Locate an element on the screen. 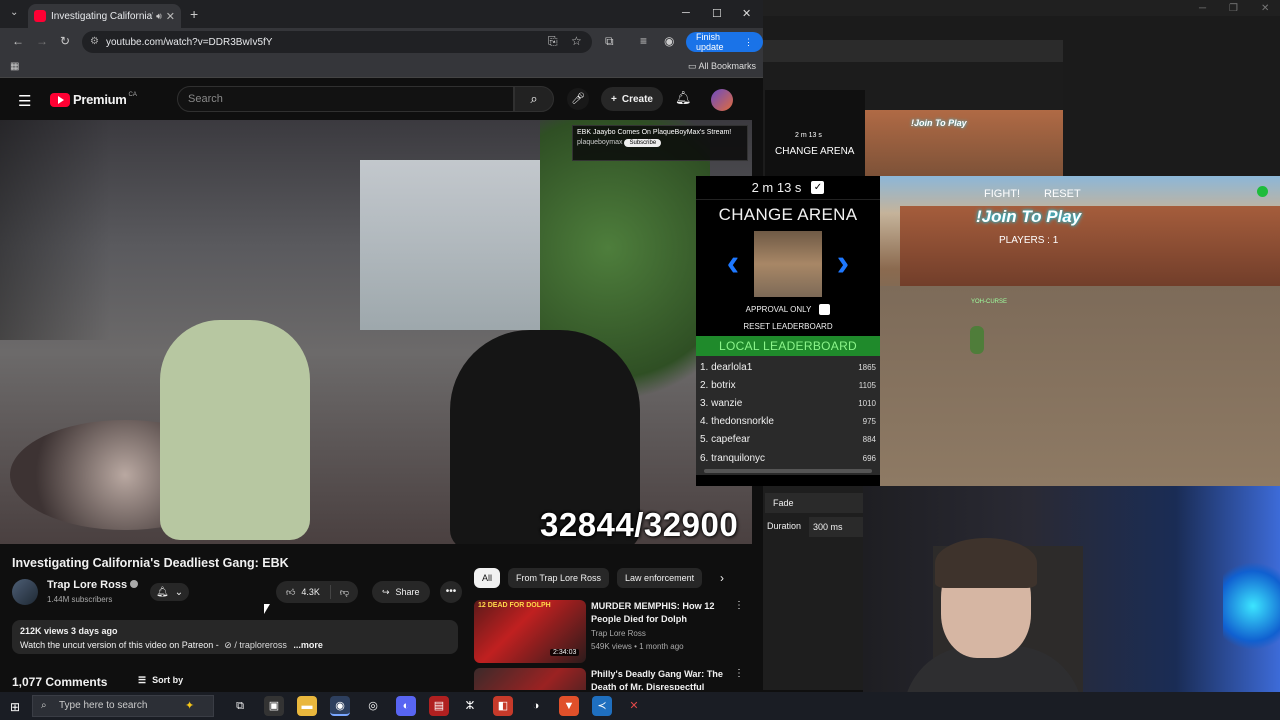 The image size is (1280, 720). leaderboard-scrollbar is located at coordinates (788, 471).